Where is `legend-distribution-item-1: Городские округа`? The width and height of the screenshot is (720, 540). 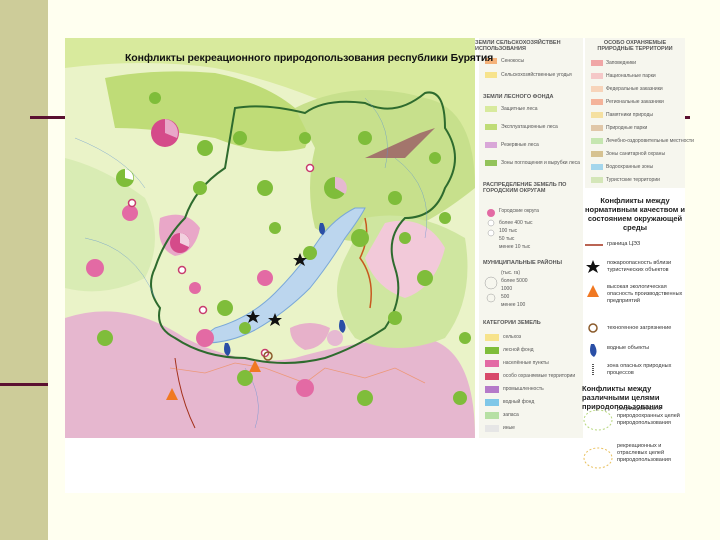
legend-distribution-item-1: Городские округа is located at coordinates (519, 211).